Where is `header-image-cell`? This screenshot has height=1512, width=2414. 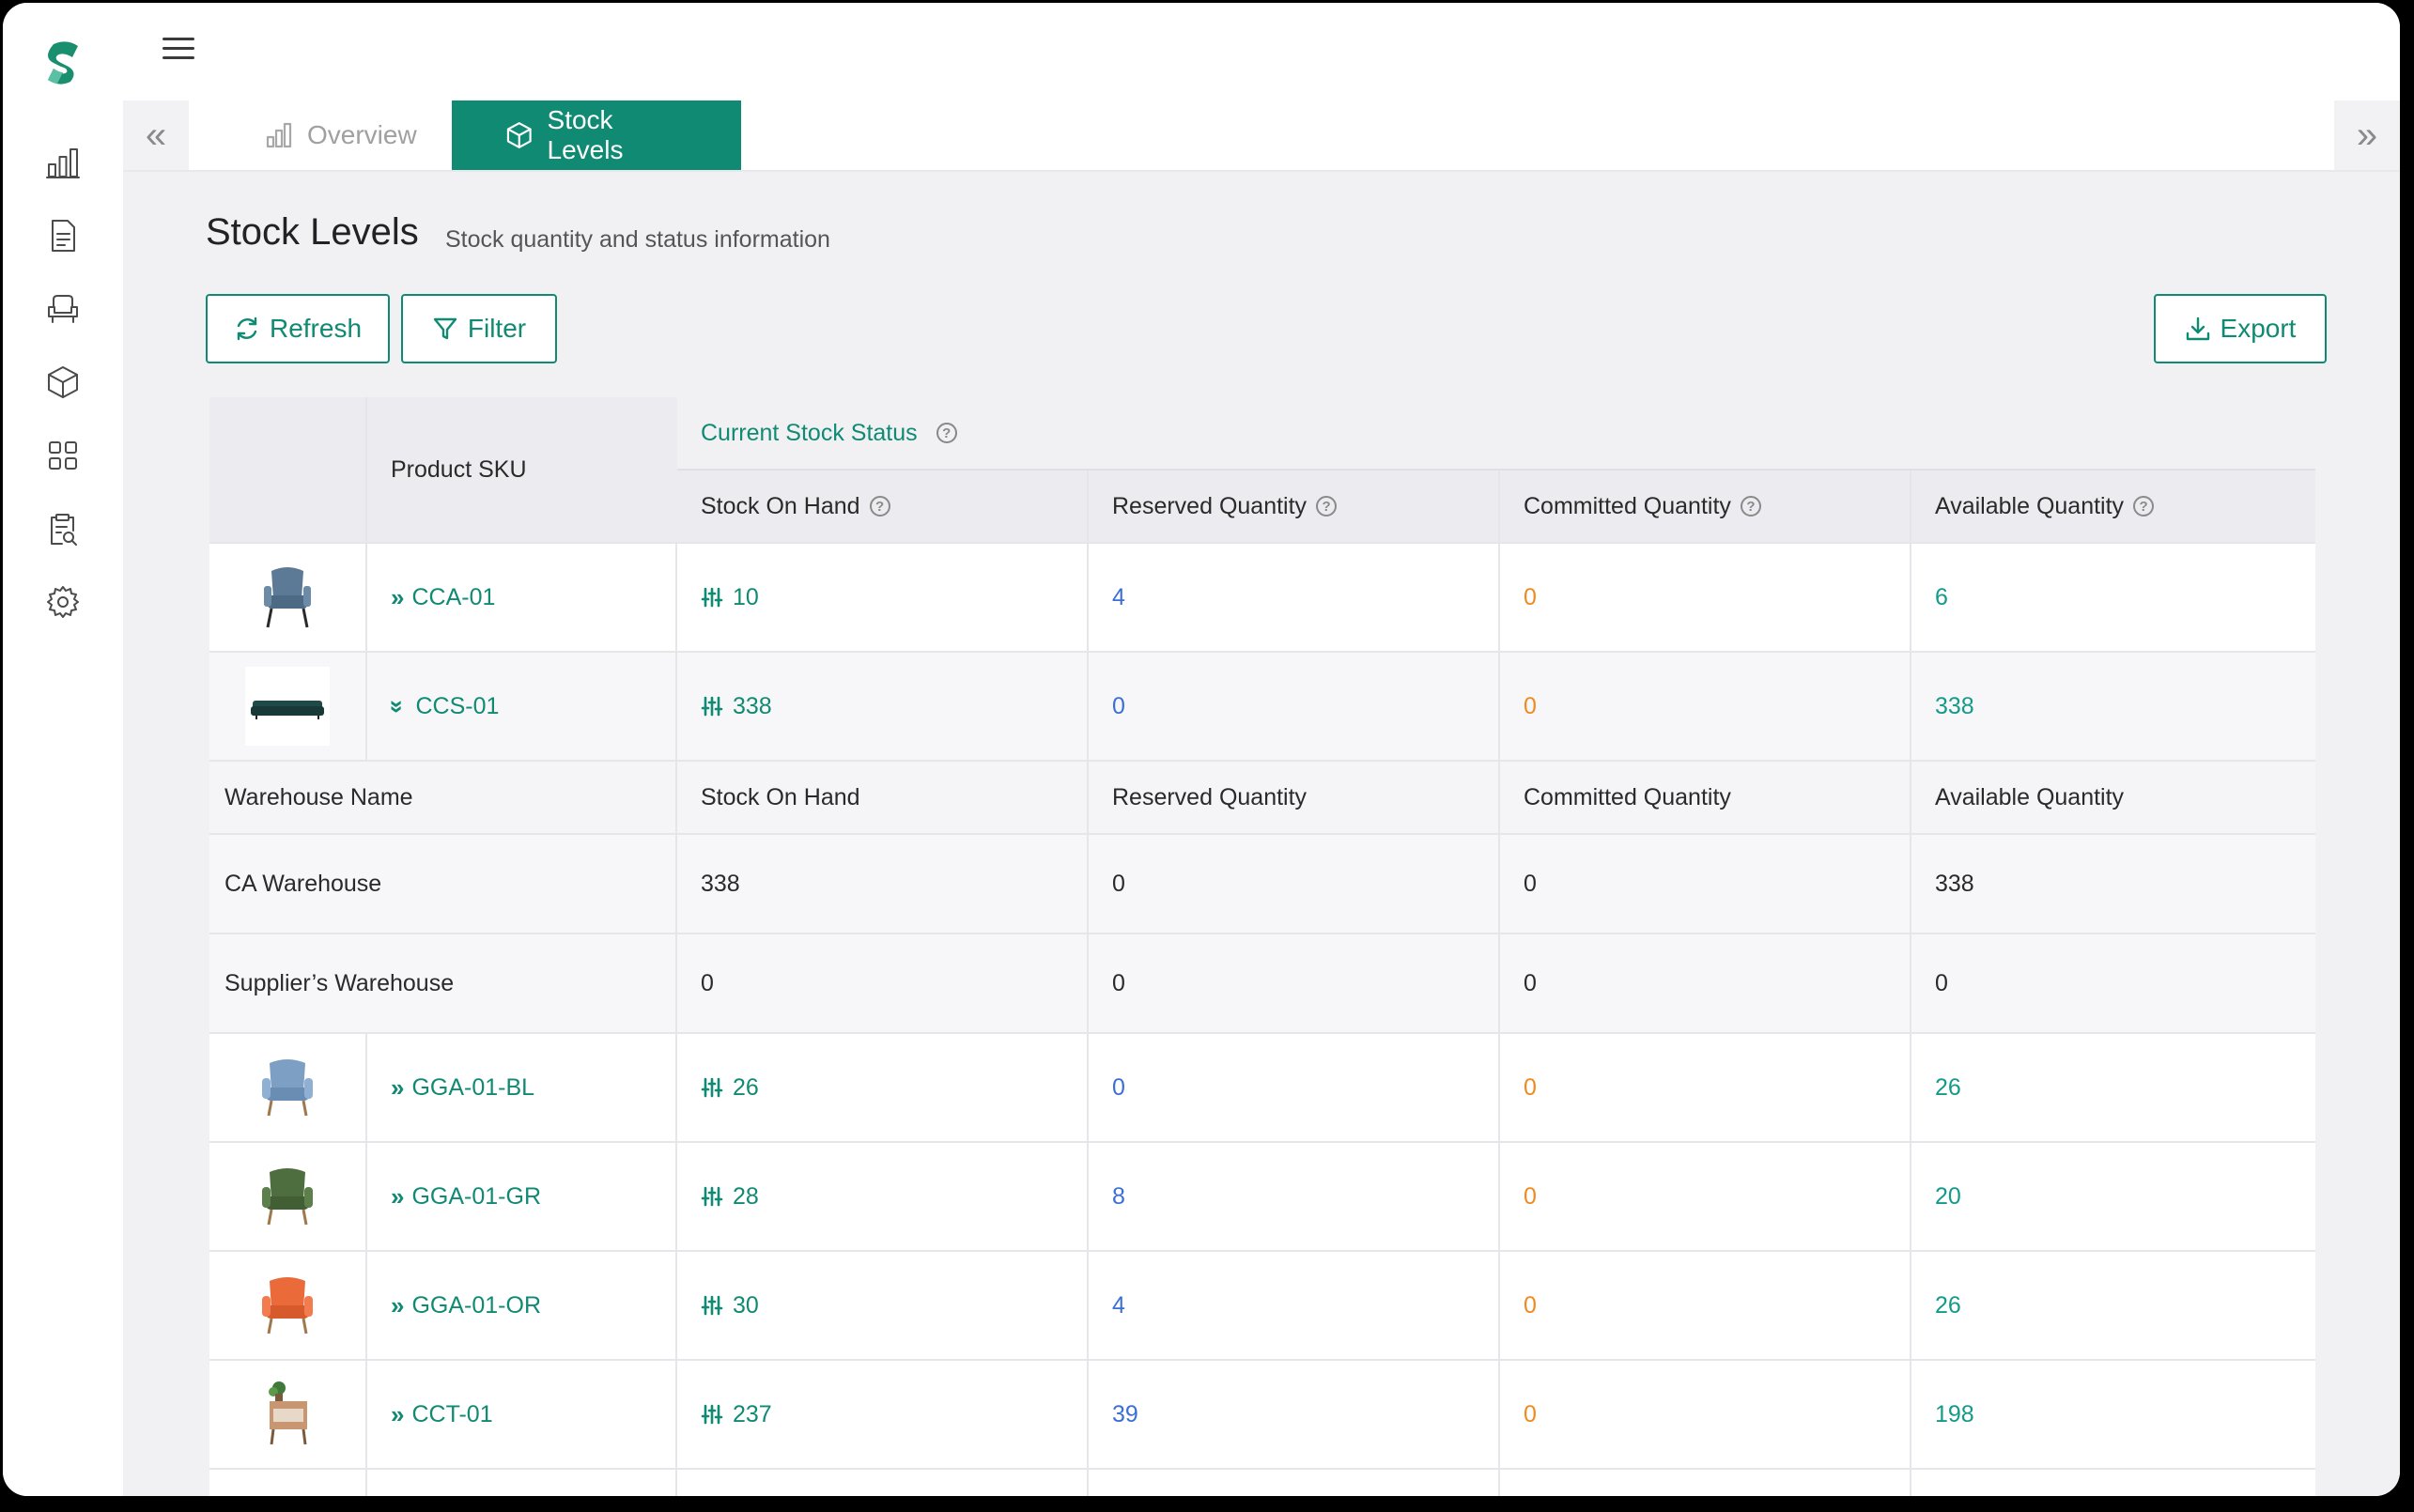 header-image-cell is located at coordinates (288, 470).